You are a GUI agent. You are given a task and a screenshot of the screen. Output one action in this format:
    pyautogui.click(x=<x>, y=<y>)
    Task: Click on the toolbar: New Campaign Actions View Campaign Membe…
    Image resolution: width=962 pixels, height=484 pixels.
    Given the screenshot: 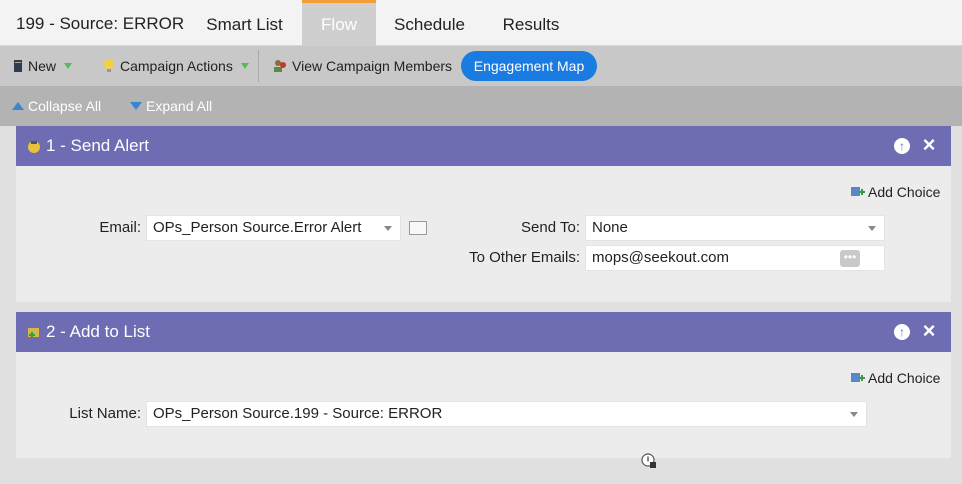 What is the action you would take?
    pyautogui.click(x=481, y=66)
    